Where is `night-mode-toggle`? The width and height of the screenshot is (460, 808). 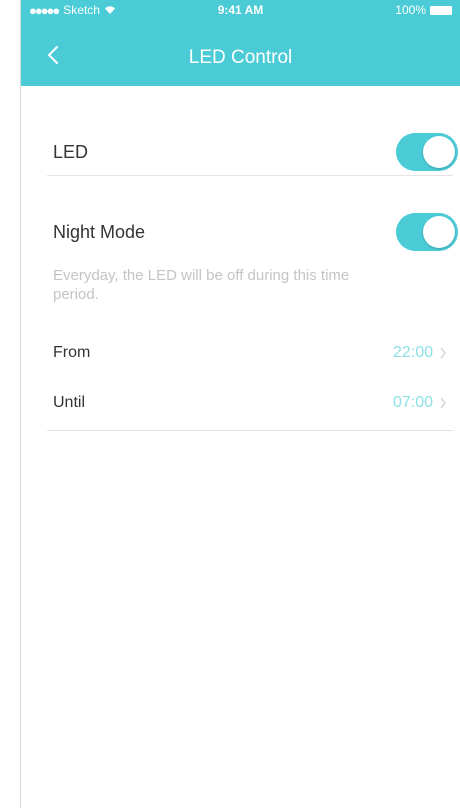
night-mode-toggle is located at coordinates (427, 232).